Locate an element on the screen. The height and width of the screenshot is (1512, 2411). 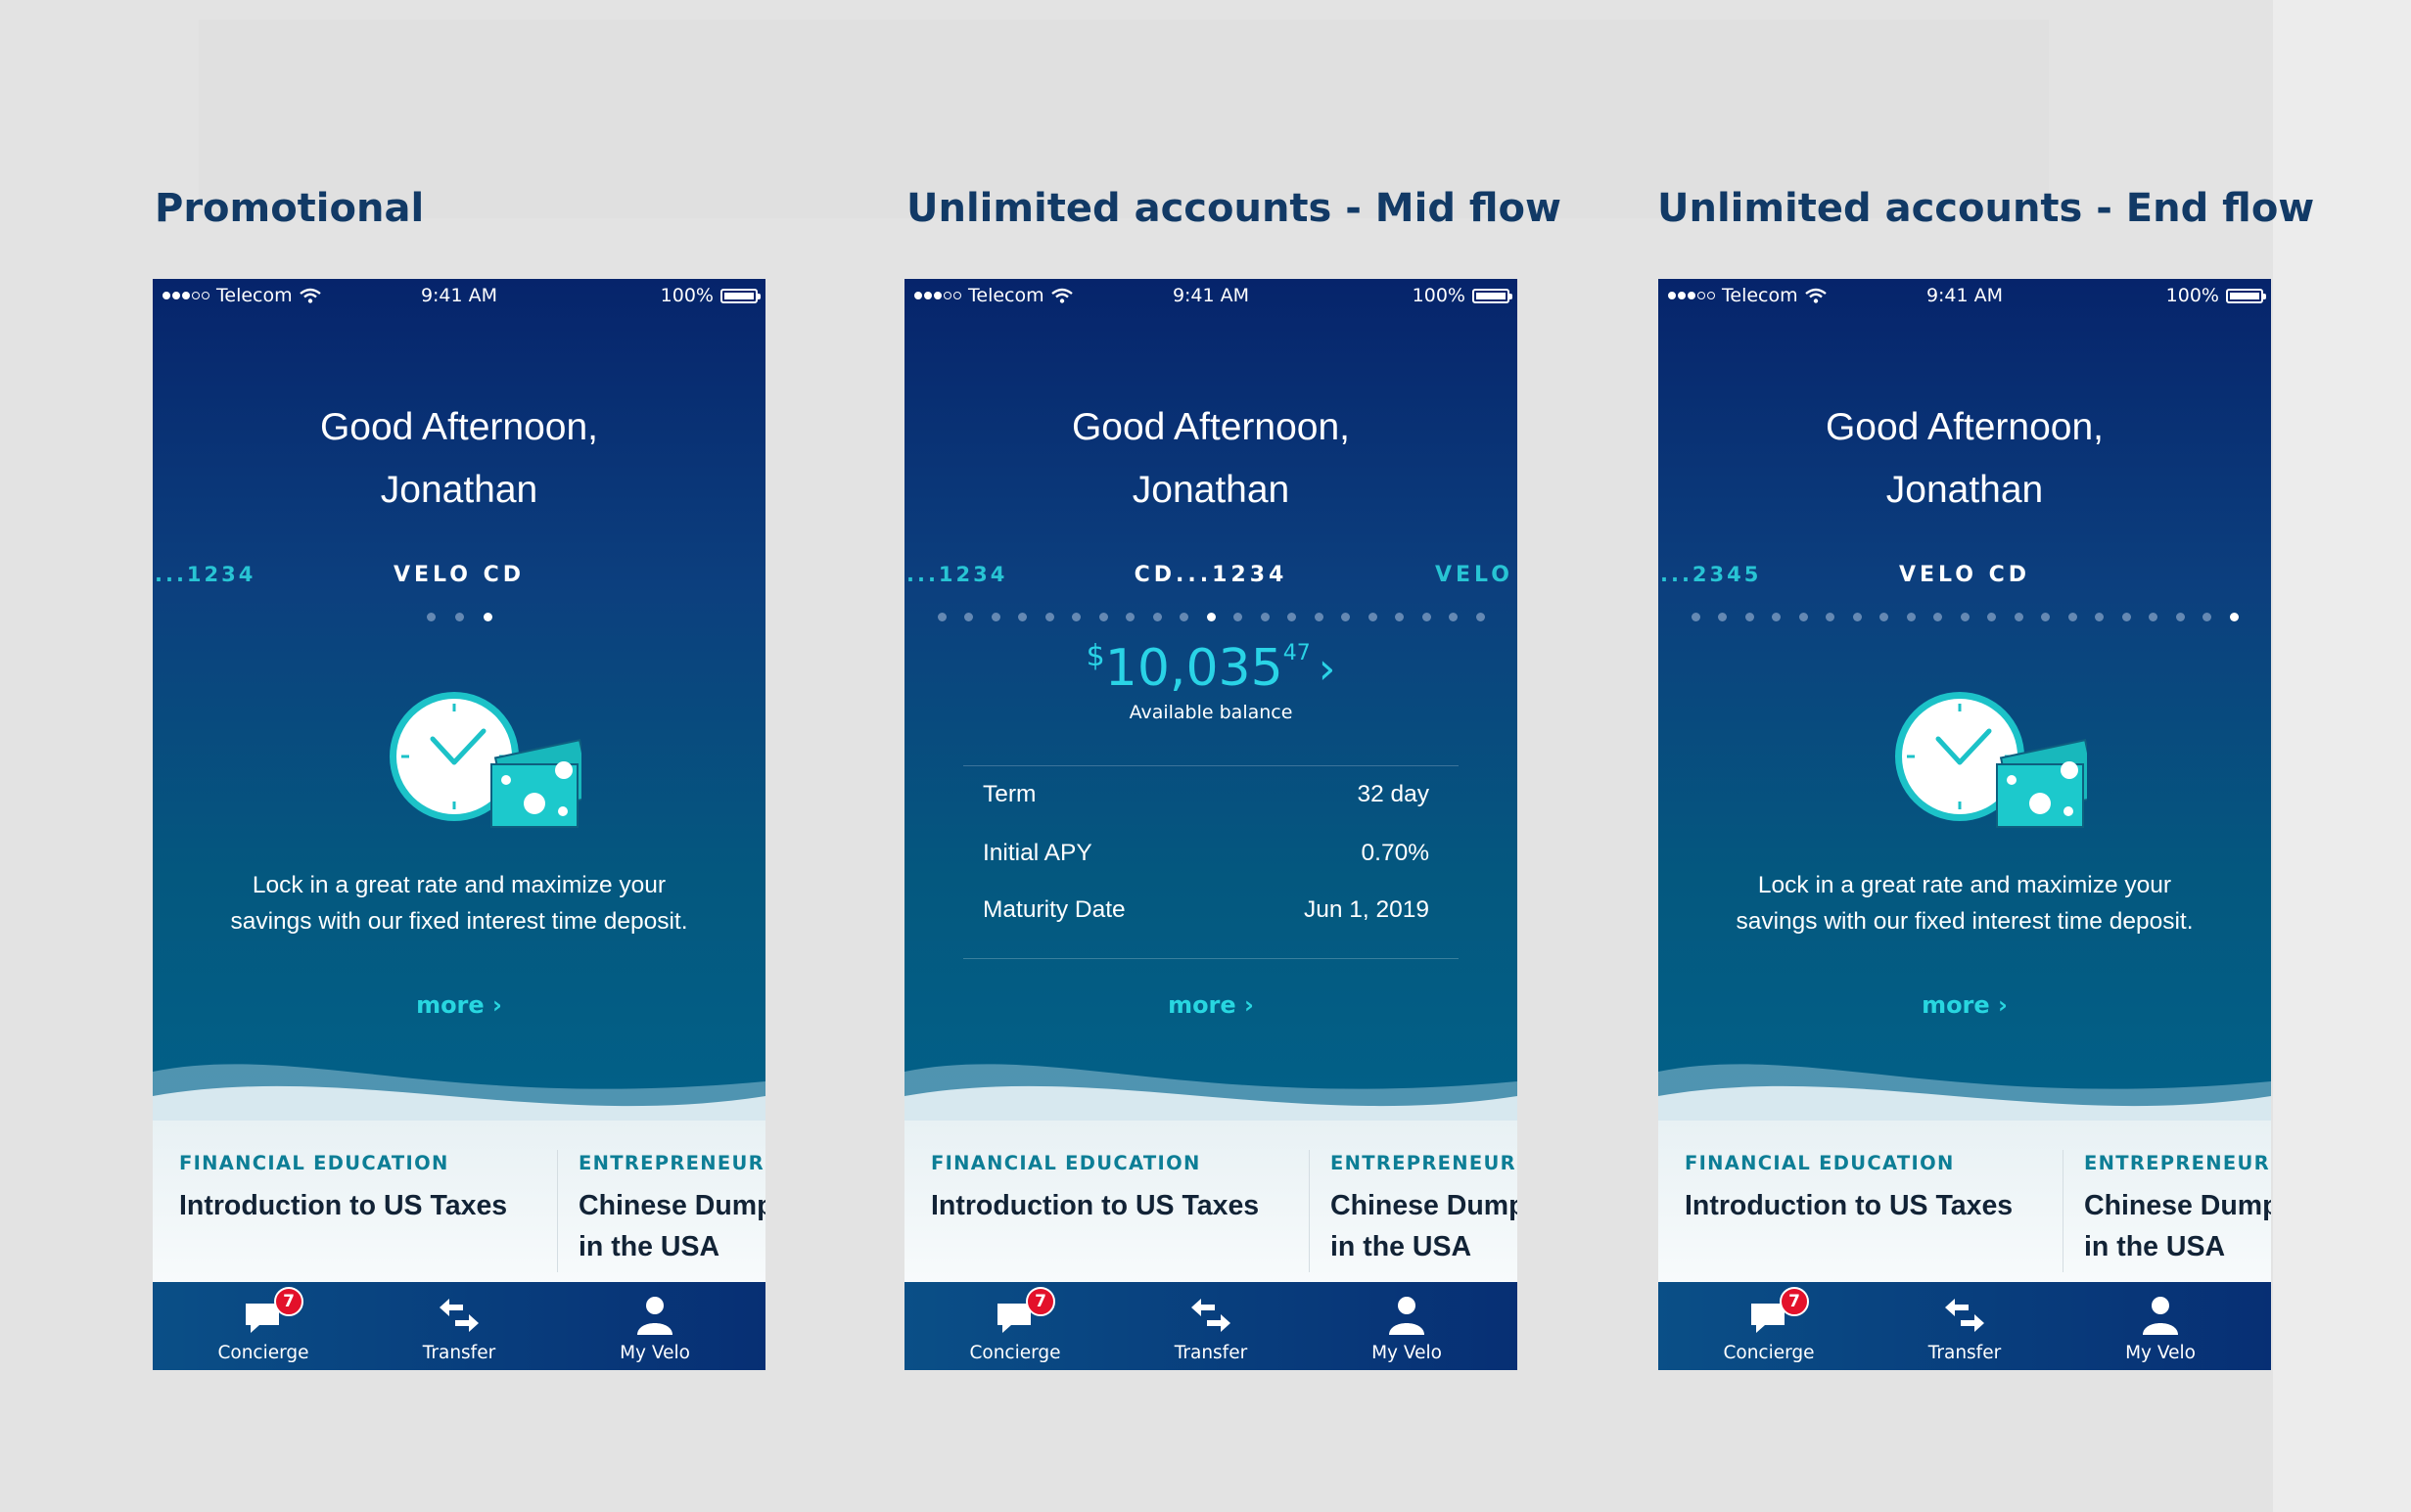
card-divider is located at coordinates (1309, 1211).